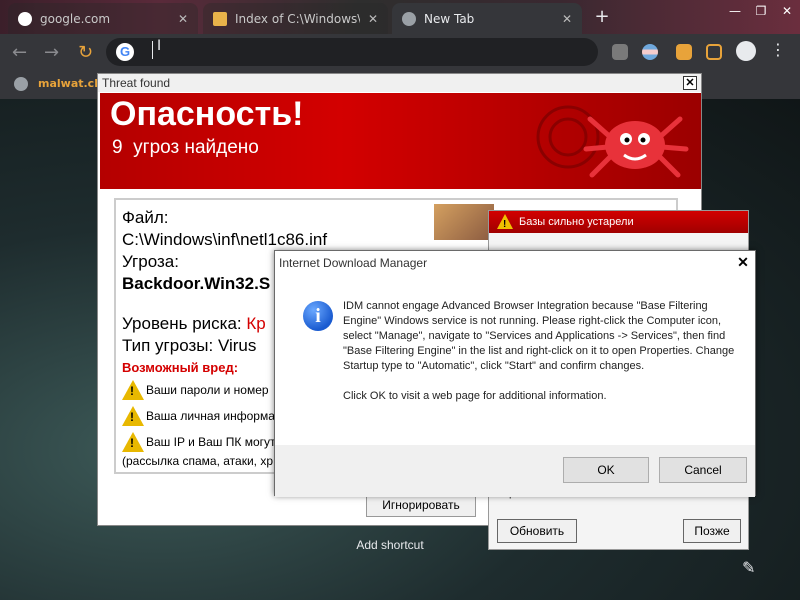 Image resolution: width=800 pixels, height=600 pixels. I want to click on forward-arrow-icon: →, so click(51, 52).